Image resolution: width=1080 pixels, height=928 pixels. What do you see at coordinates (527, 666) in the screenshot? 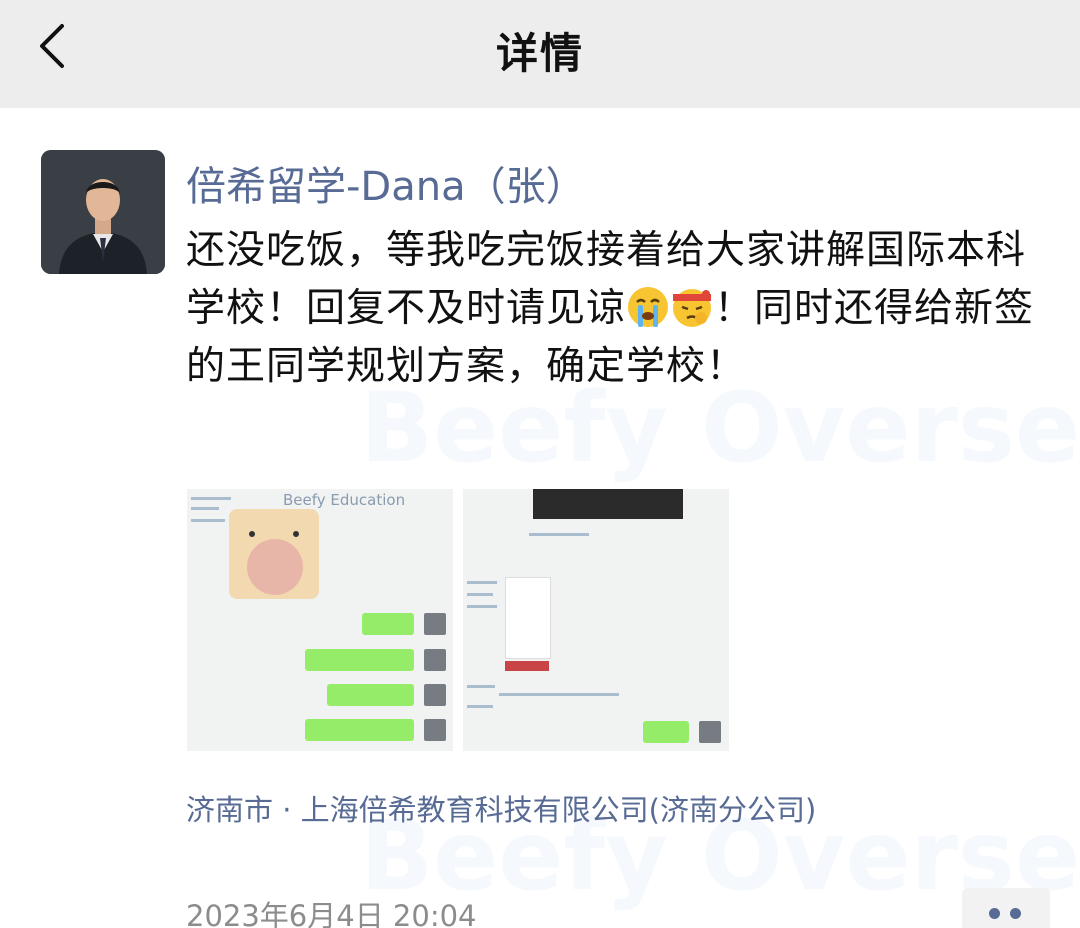
I see `chat-card-red` at bounding box center [527, 666].